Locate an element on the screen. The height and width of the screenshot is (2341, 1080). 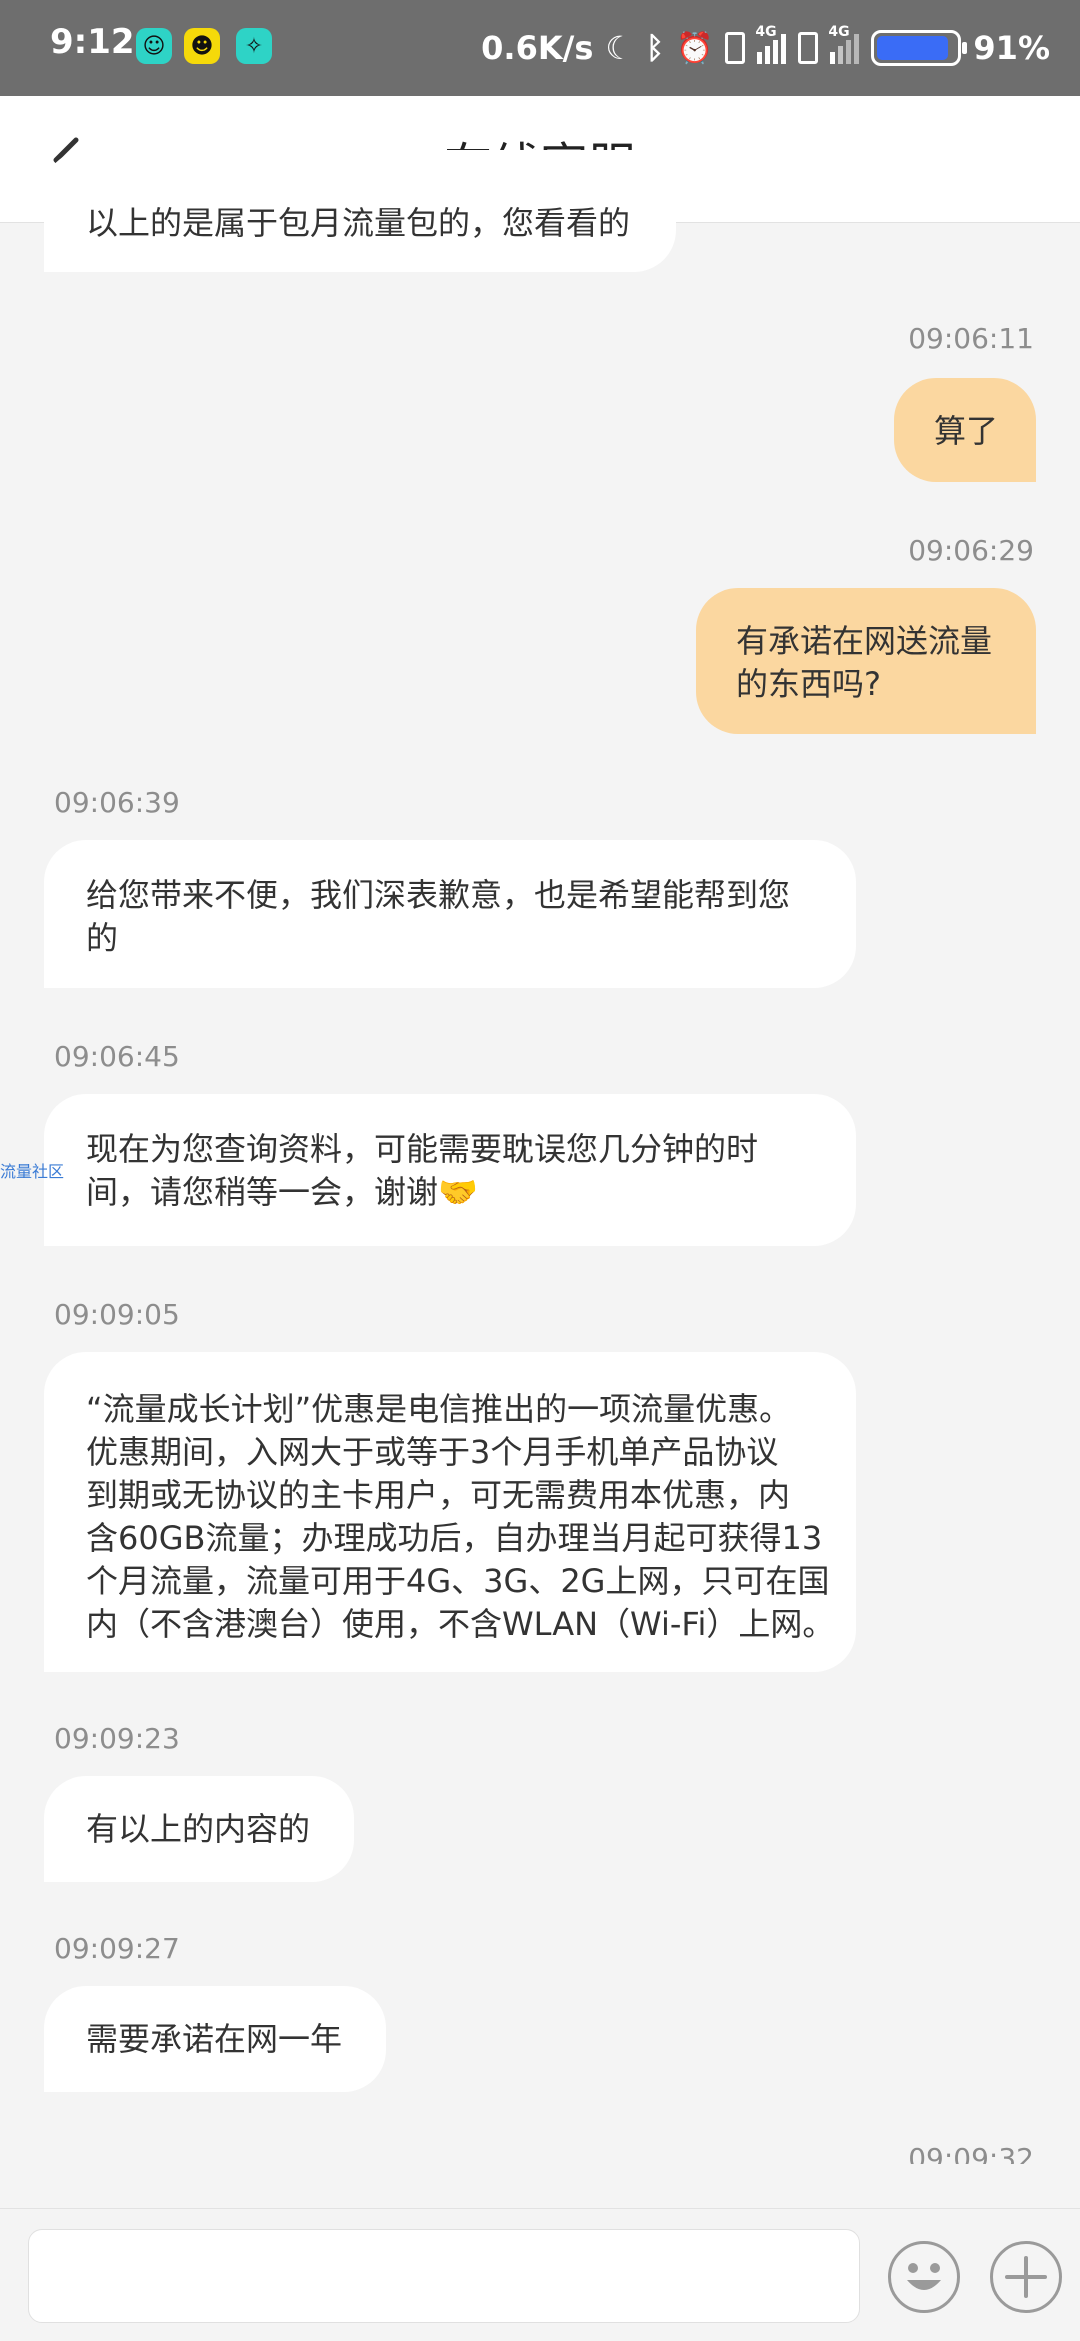
message-text: 内（不含港澳台）使用，不含WLAN（Wi-Fi）上网。 is located at coordinates (460, 1624).